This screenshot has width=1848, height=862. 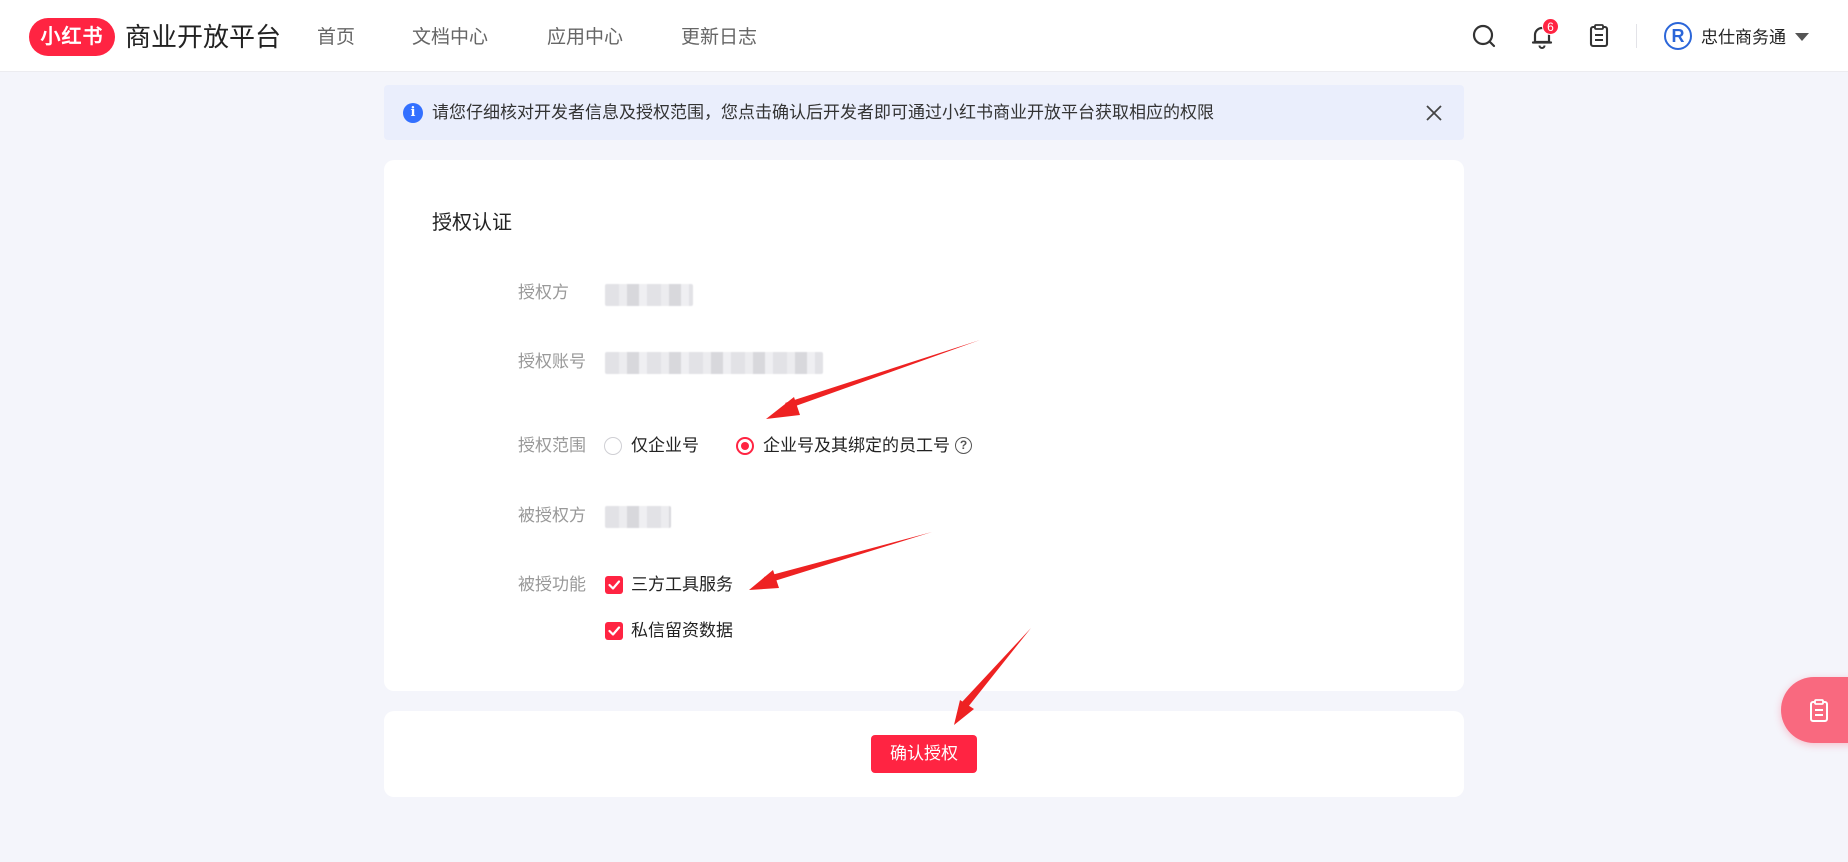 What do you see at coordinates (543, 292) in the screenshot?
I see `authorizer-label: 授权方` at bounding box center [543, 292].